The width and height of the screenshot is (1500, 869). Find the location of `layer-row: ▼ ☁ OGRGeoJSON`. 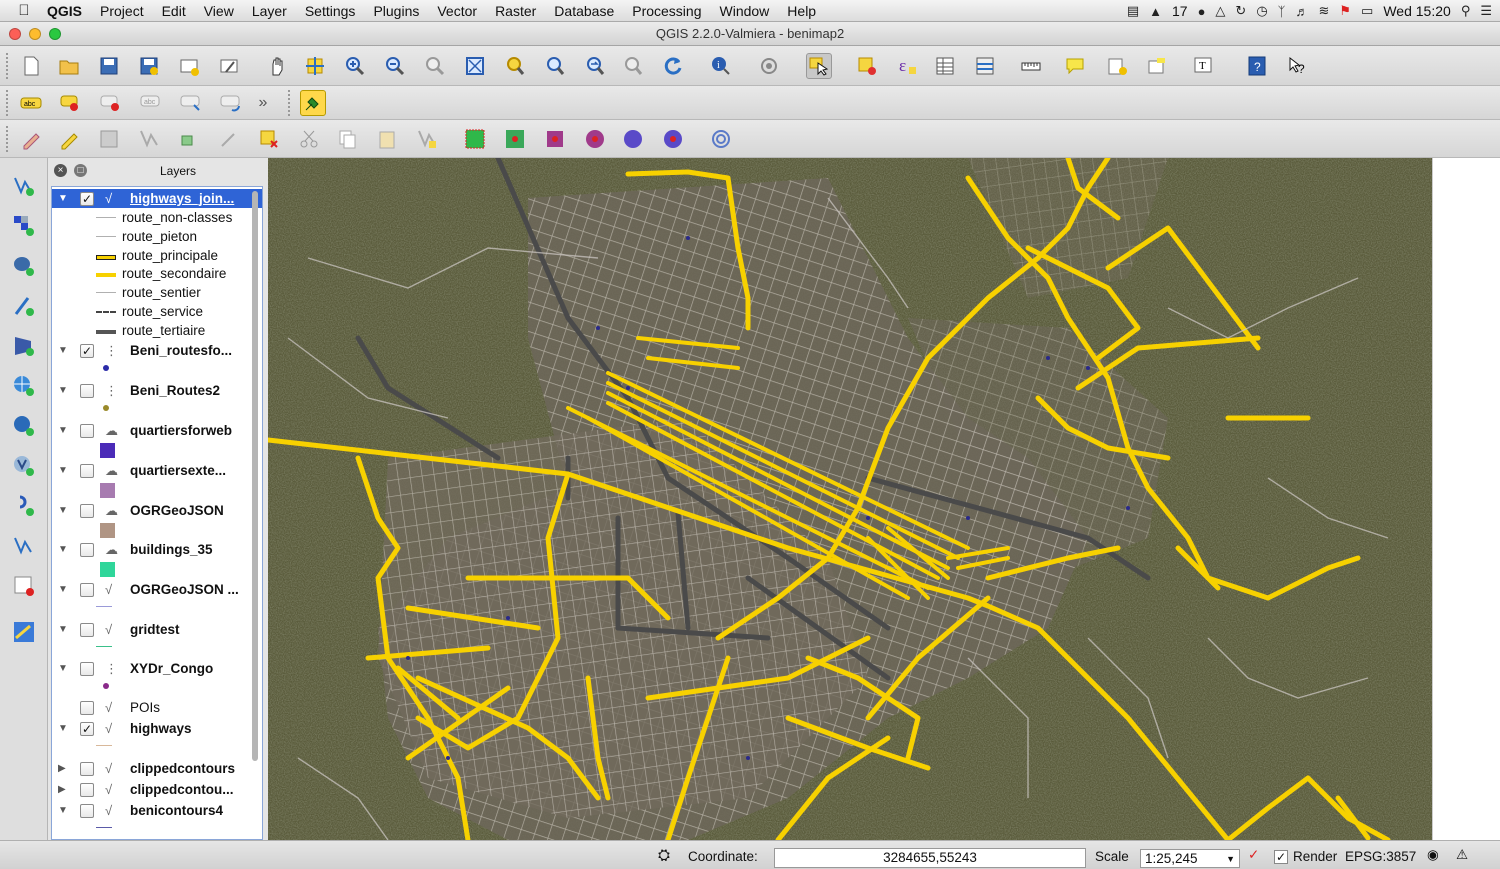

layer-row: ▼ ☁ OGRGeoJSON is located at coordinates (157, 510).